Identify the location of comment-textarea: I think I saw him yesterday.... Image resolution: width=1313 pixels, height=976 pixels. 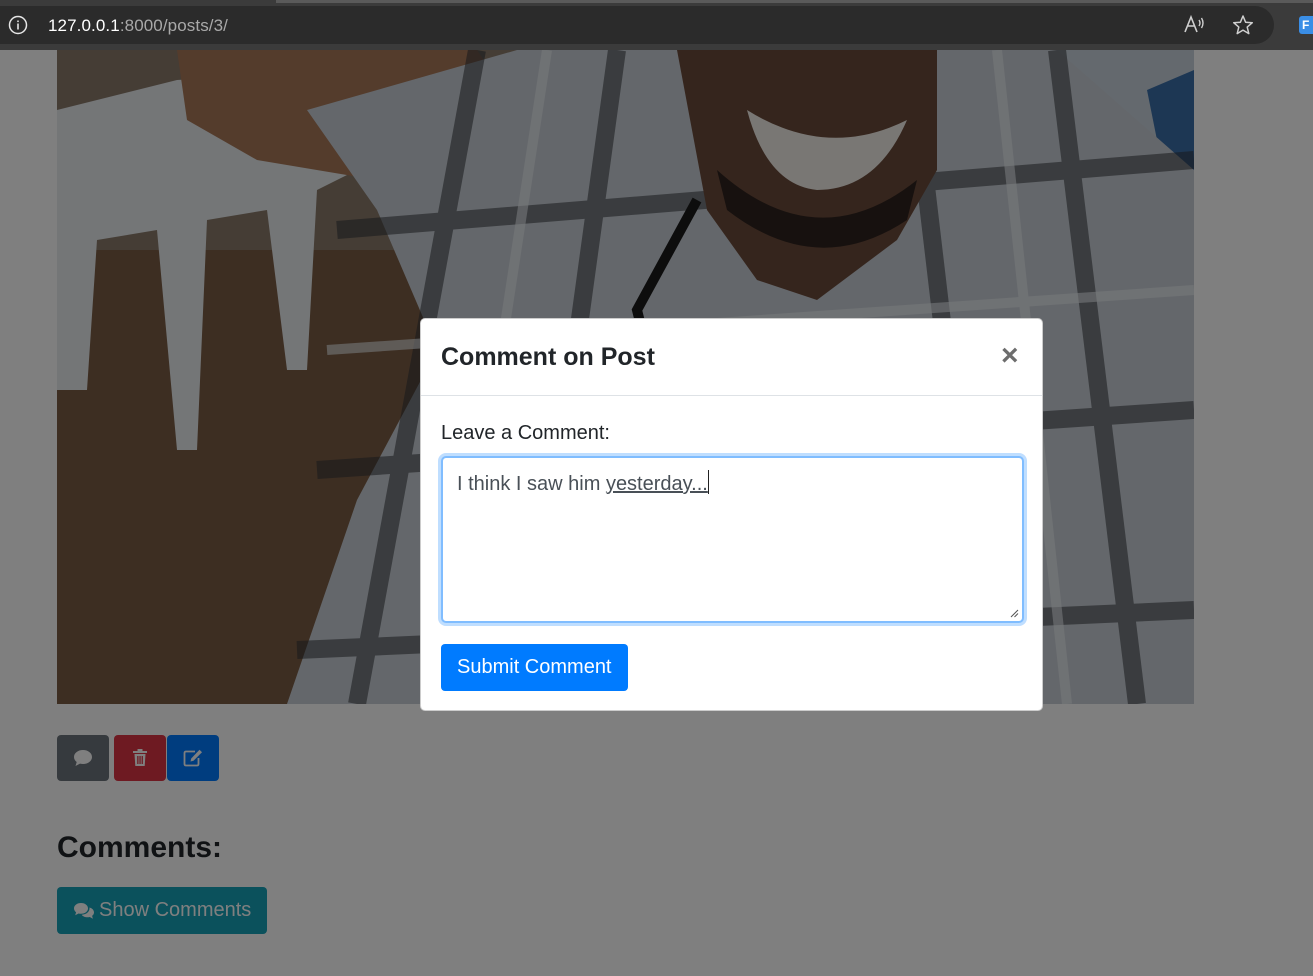
(732, 539).